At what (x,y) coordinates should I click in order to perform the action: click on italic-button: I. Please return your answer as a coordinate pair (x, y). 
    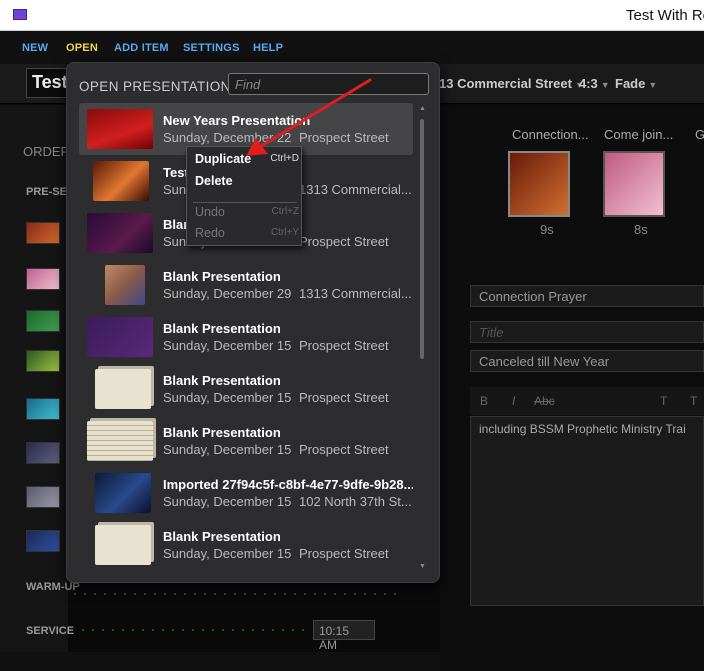
    Looking at the image, I should click on (513, 401).